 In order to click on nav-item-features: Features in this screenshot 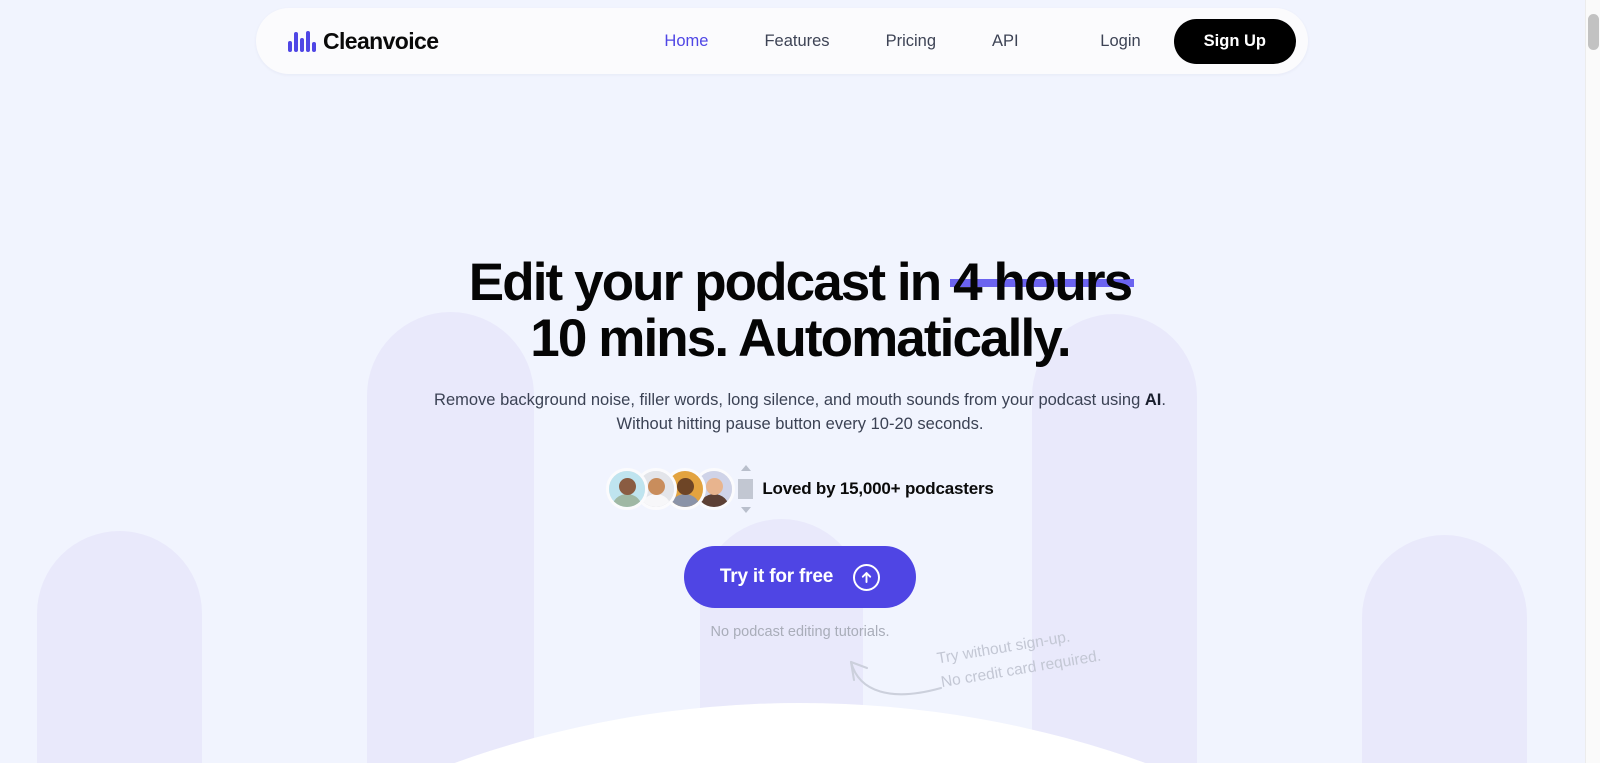, I will do `click(796, 41)`.